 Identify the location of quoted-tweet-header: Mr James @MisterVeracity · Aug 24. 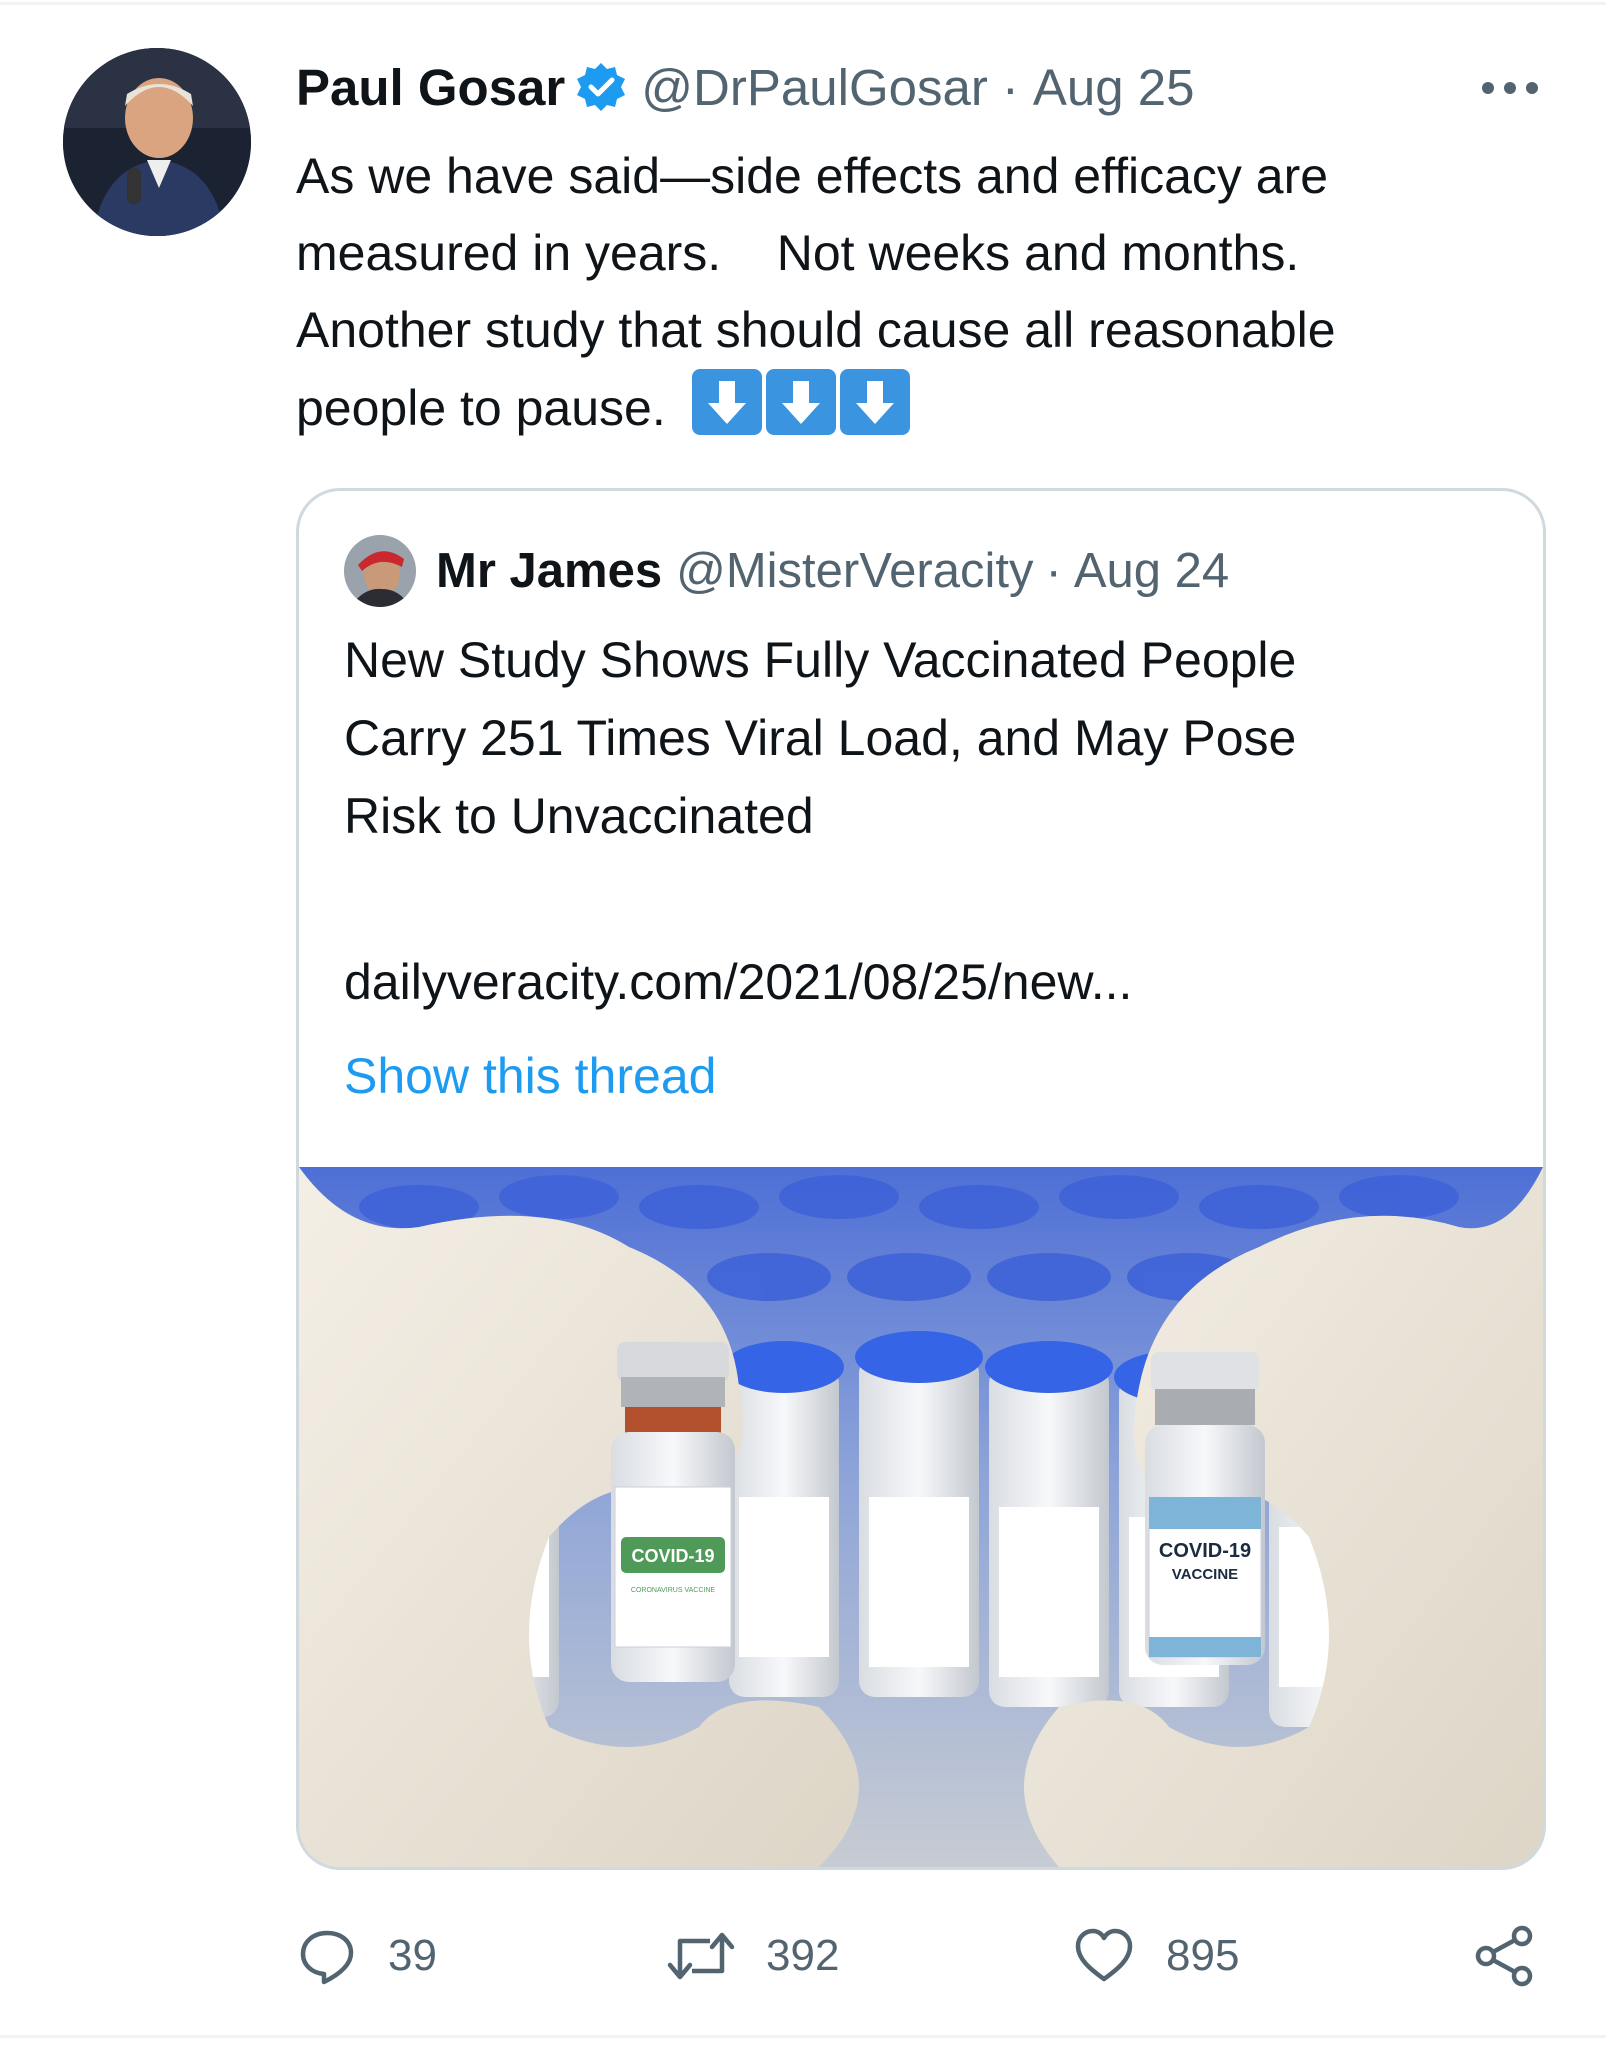
(786, 571).